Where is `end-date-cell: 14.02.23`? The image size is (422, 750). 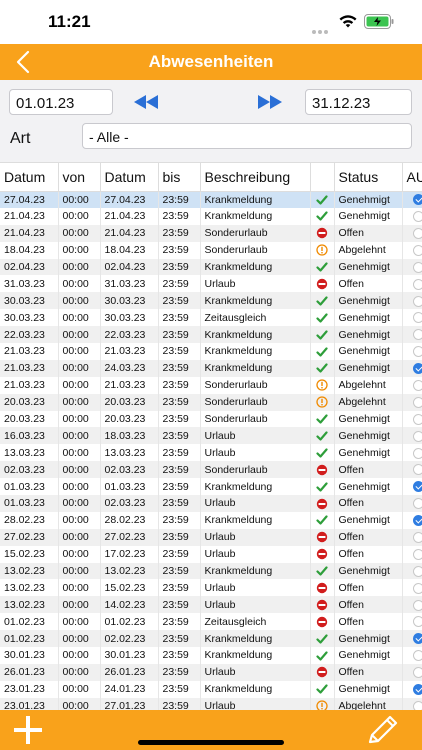
end-date-cell: 14.02.23 is located at coordinates (129, 605).